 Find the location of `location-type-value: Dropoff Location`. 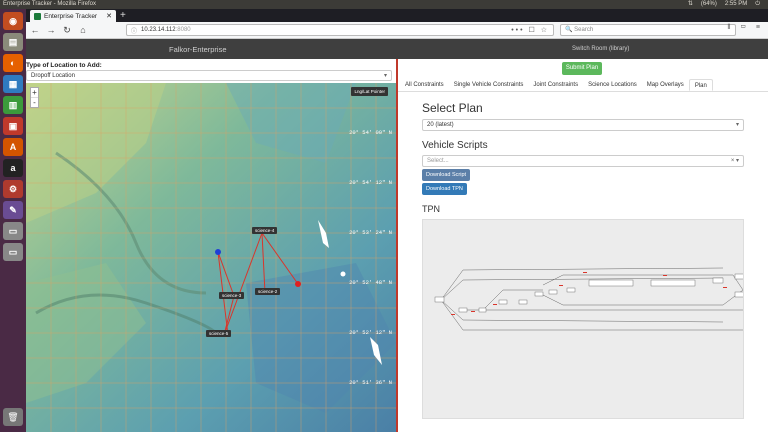

location-type-value: Dropoff Location is located at coordinates (53, 76).